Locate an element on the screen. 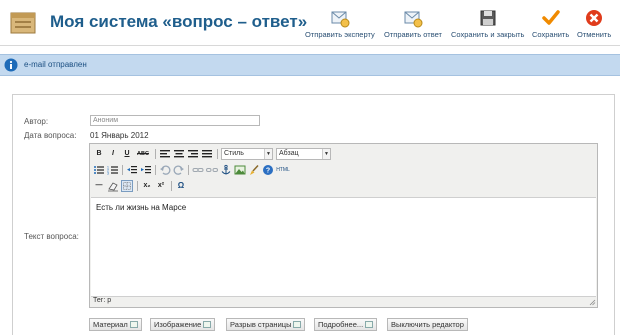  question-text-label: Текст вопроса: is located at coordinates (51, 236).